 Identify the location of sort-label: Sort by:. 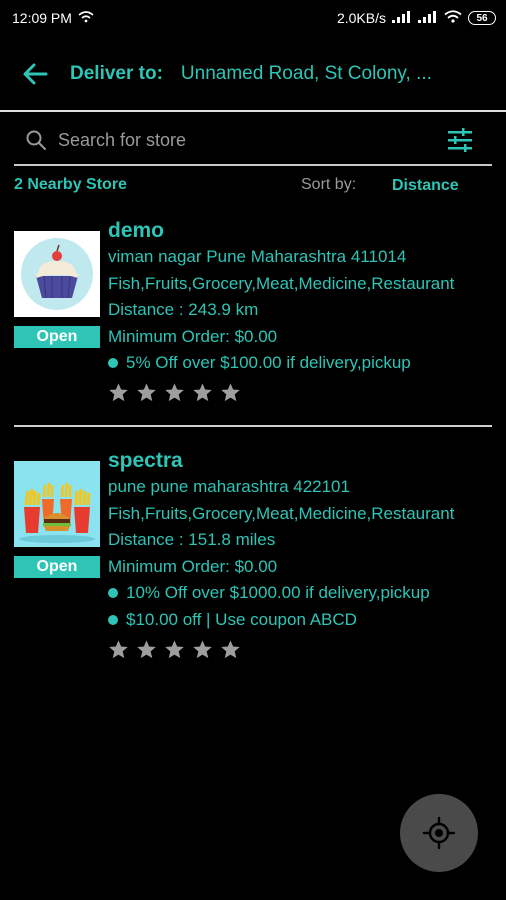
(329, 184).